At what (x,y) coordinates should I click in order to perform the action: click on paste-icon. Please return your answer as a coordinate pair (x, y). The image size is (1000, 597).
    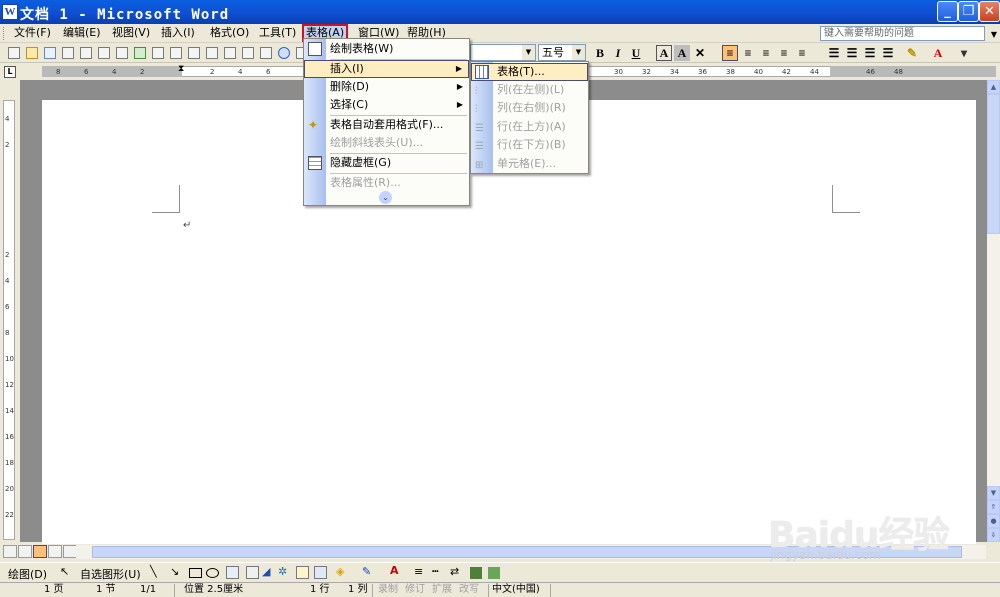
    Looking at the image, I should click on (212, 53).